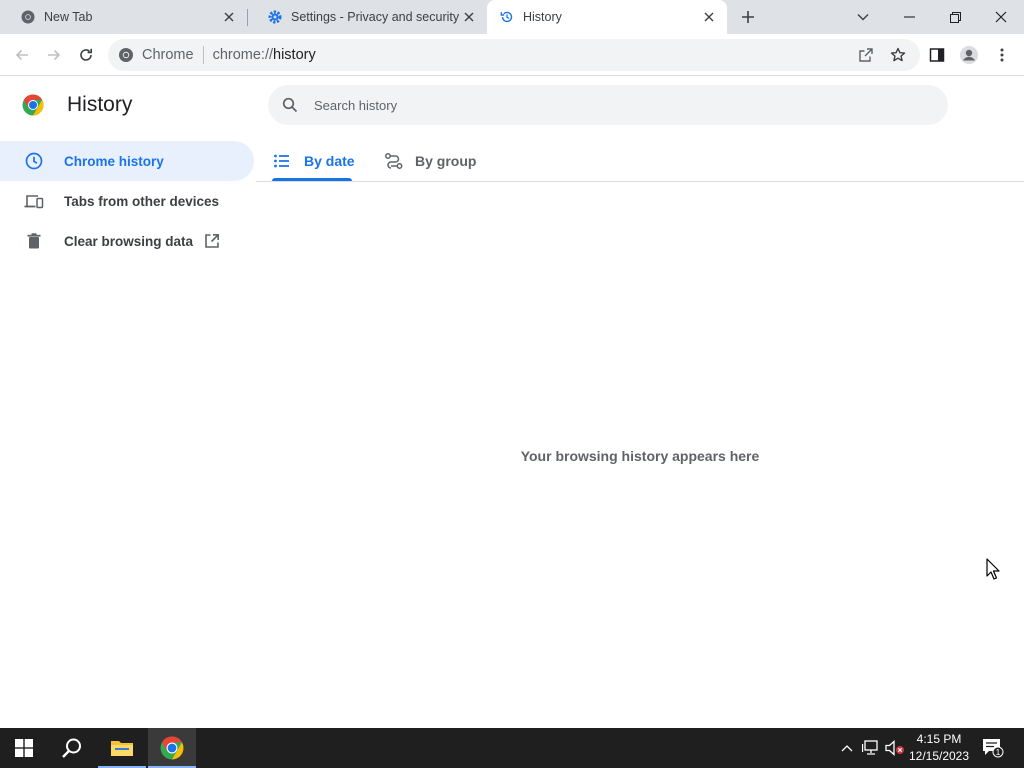 Image resolution: width=1024 pixels, height=768 pixels. What do you see at coordinates (939, 756) in the screenshot?
I see `clock-date: 12/15/2023` at bounding box center [939, 756].